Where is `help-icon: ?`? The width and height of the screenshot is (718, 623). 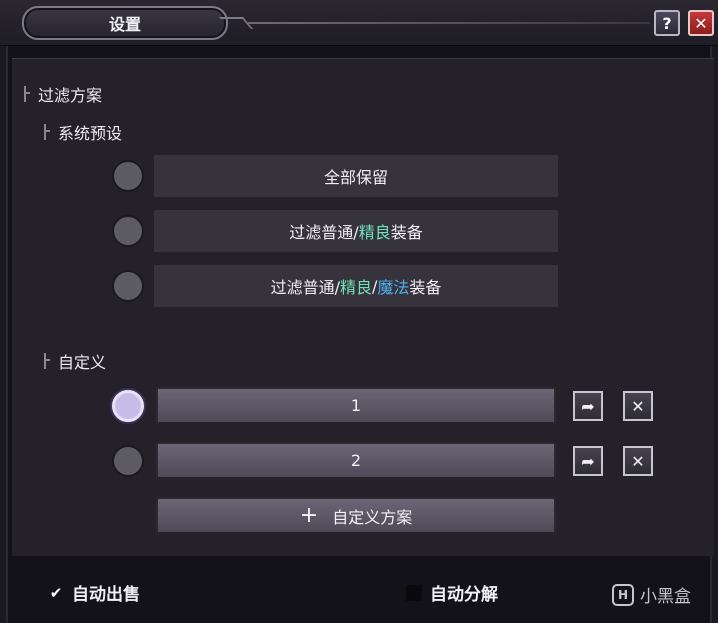 help-icon: ? is located at coordinates (667, 23).